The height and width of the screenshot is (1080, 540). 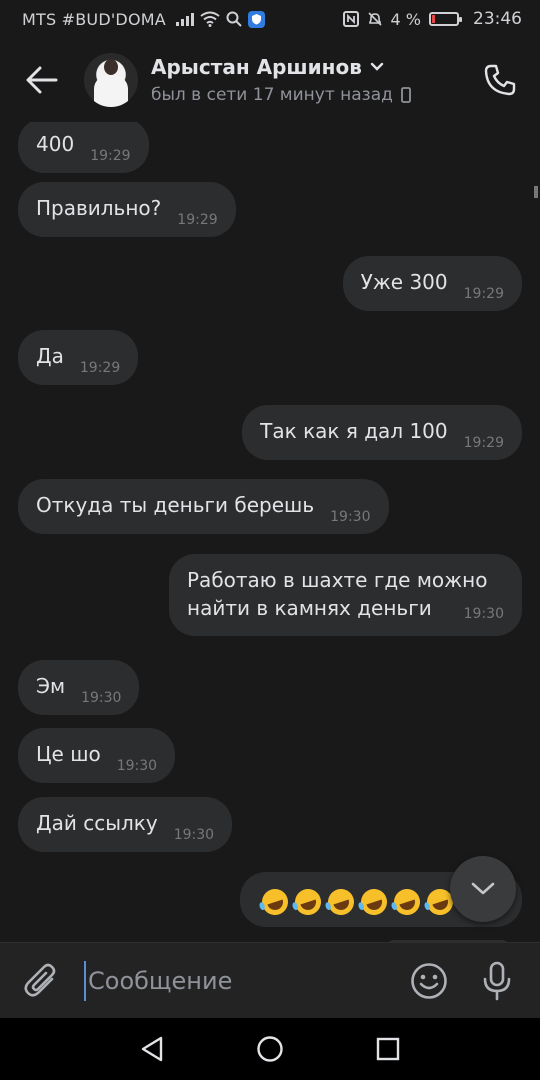 I want to click on microphone-icon, so click(x=497, y=980).